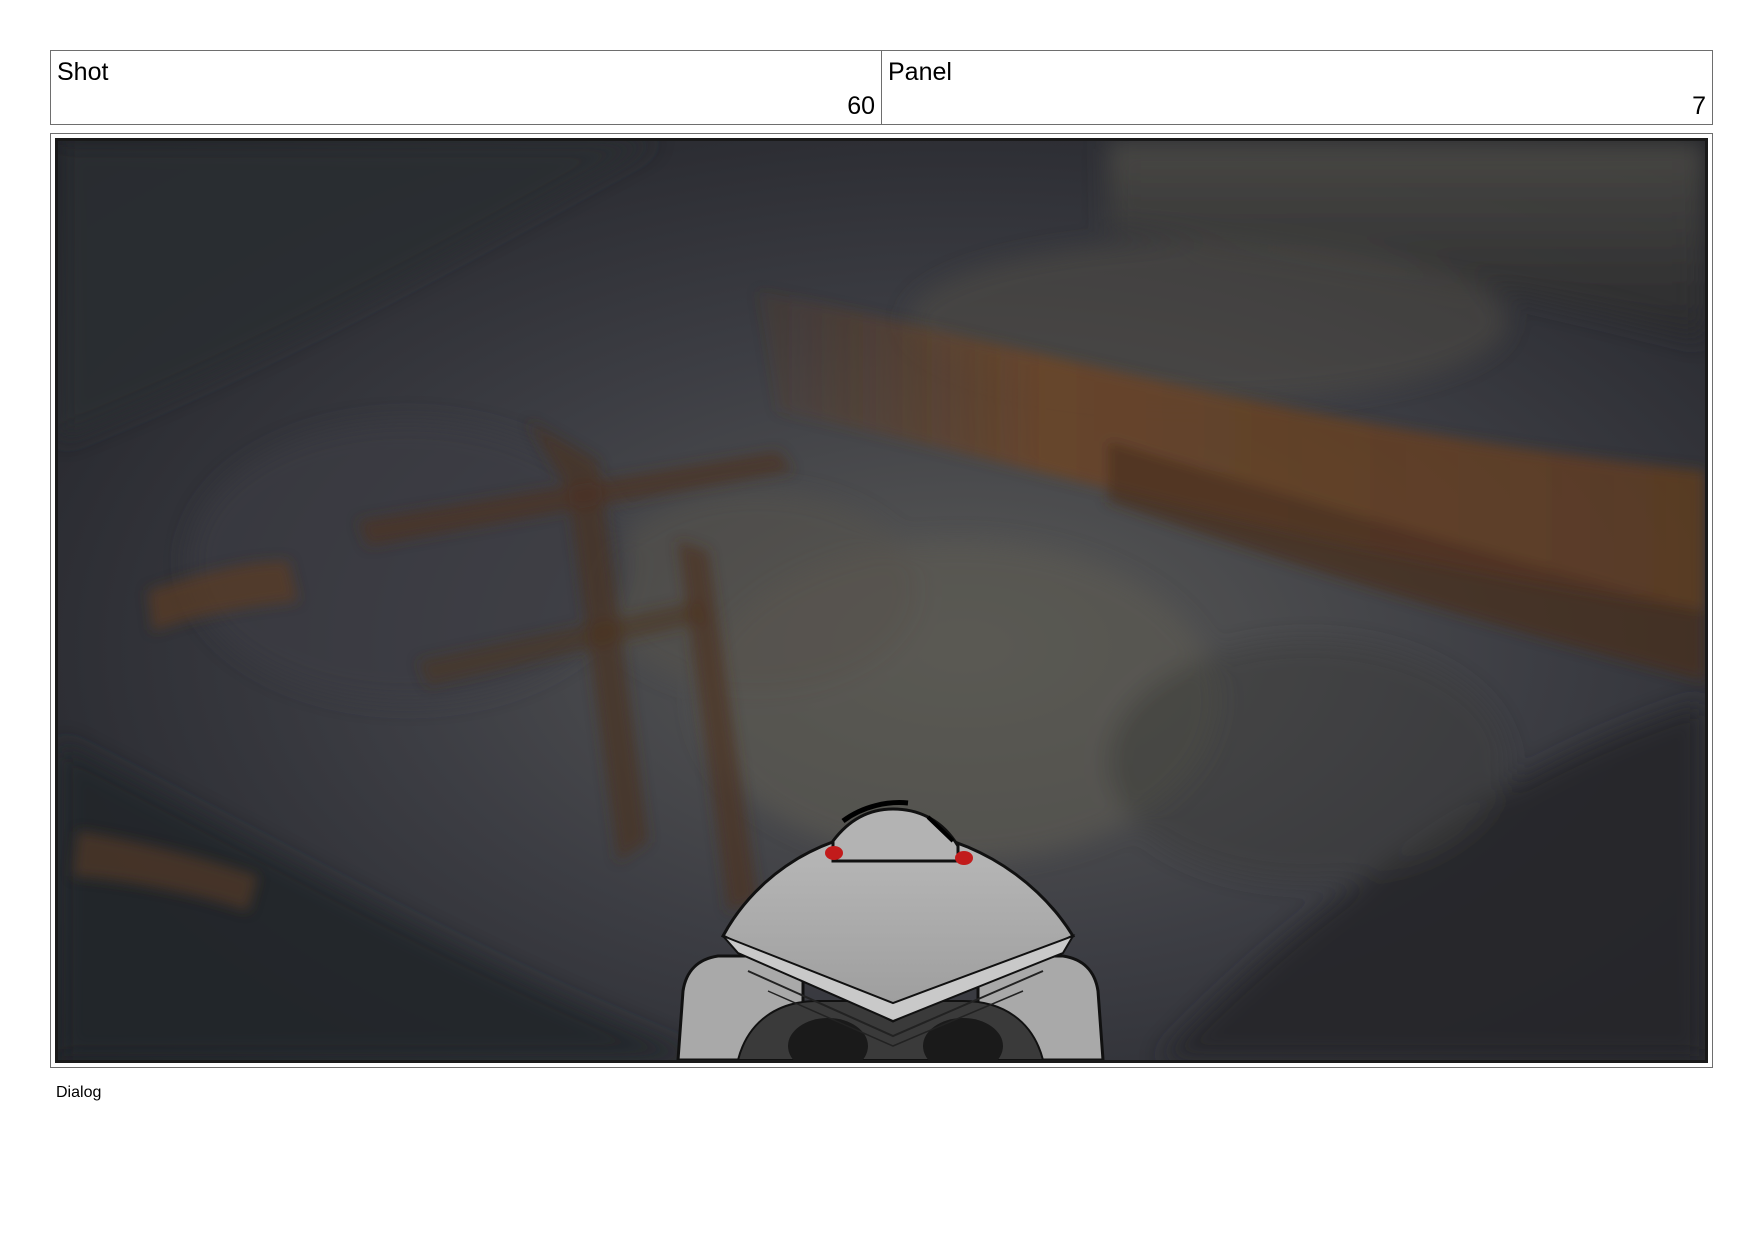 Image resolution: width=1754 pixels, height=1240 pixels. Describe the element at coordinates (79, 1092) in the screenshot. I see `dialog-label: Dialog` at that location.